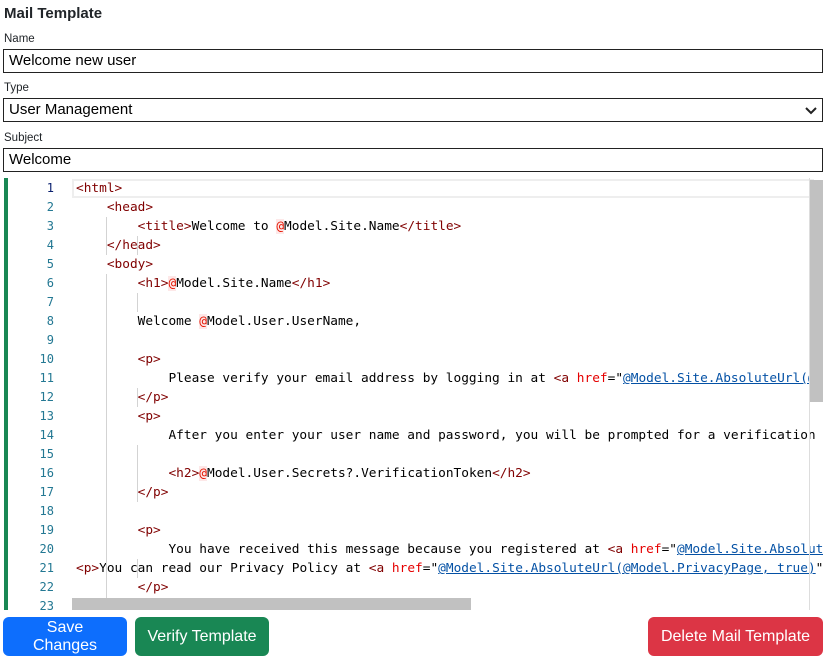 The image size is (828, 661). Describe the element at coordinates (749, 549) in the screenshot. I see `string-token: @Model.Site.Absolute` at that location.